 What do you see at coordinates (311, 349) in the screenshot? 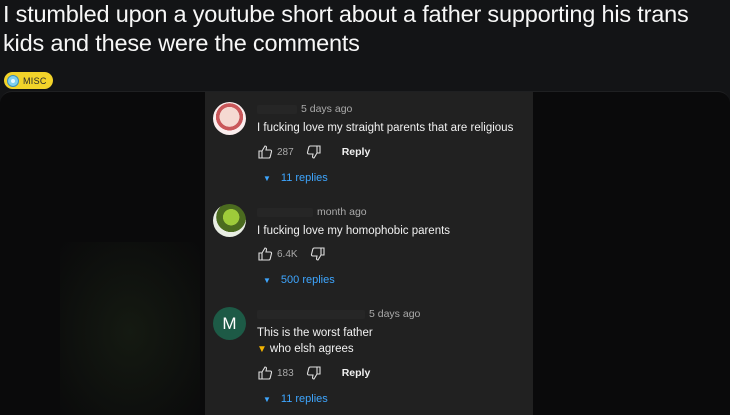
I see `comment-line-text: who elsh agrees` at bounding box center [311, 349].